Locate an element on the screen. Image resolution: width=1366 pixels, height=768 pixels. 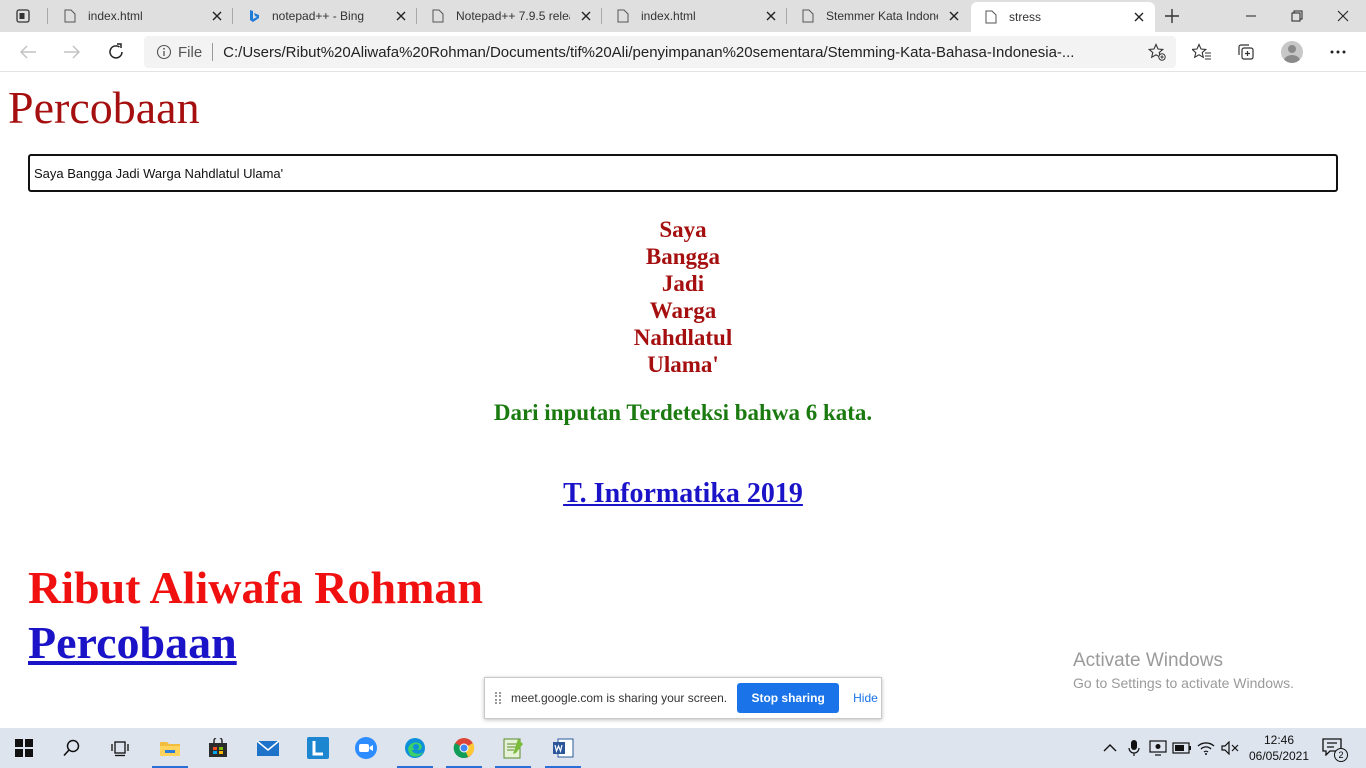
hide-button: Hide is located at coordinates (865, 698).